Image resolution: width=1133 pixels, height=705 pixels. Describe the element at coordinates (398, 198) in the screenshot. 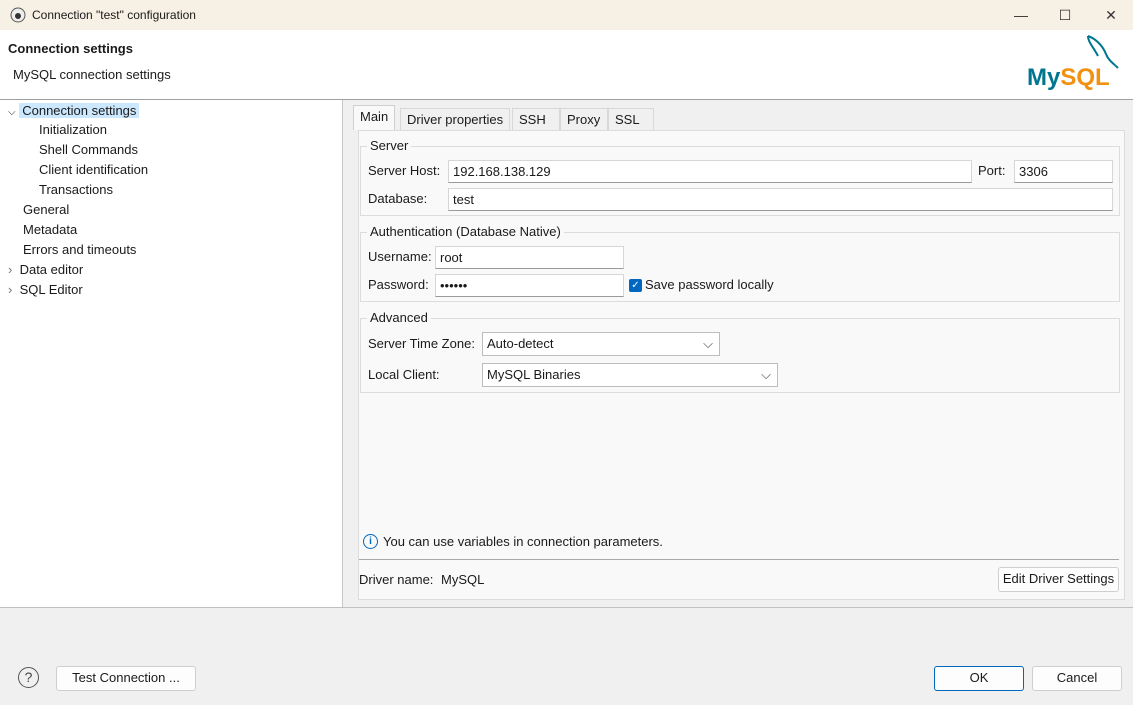

I see `database-label: Database:` at that location.